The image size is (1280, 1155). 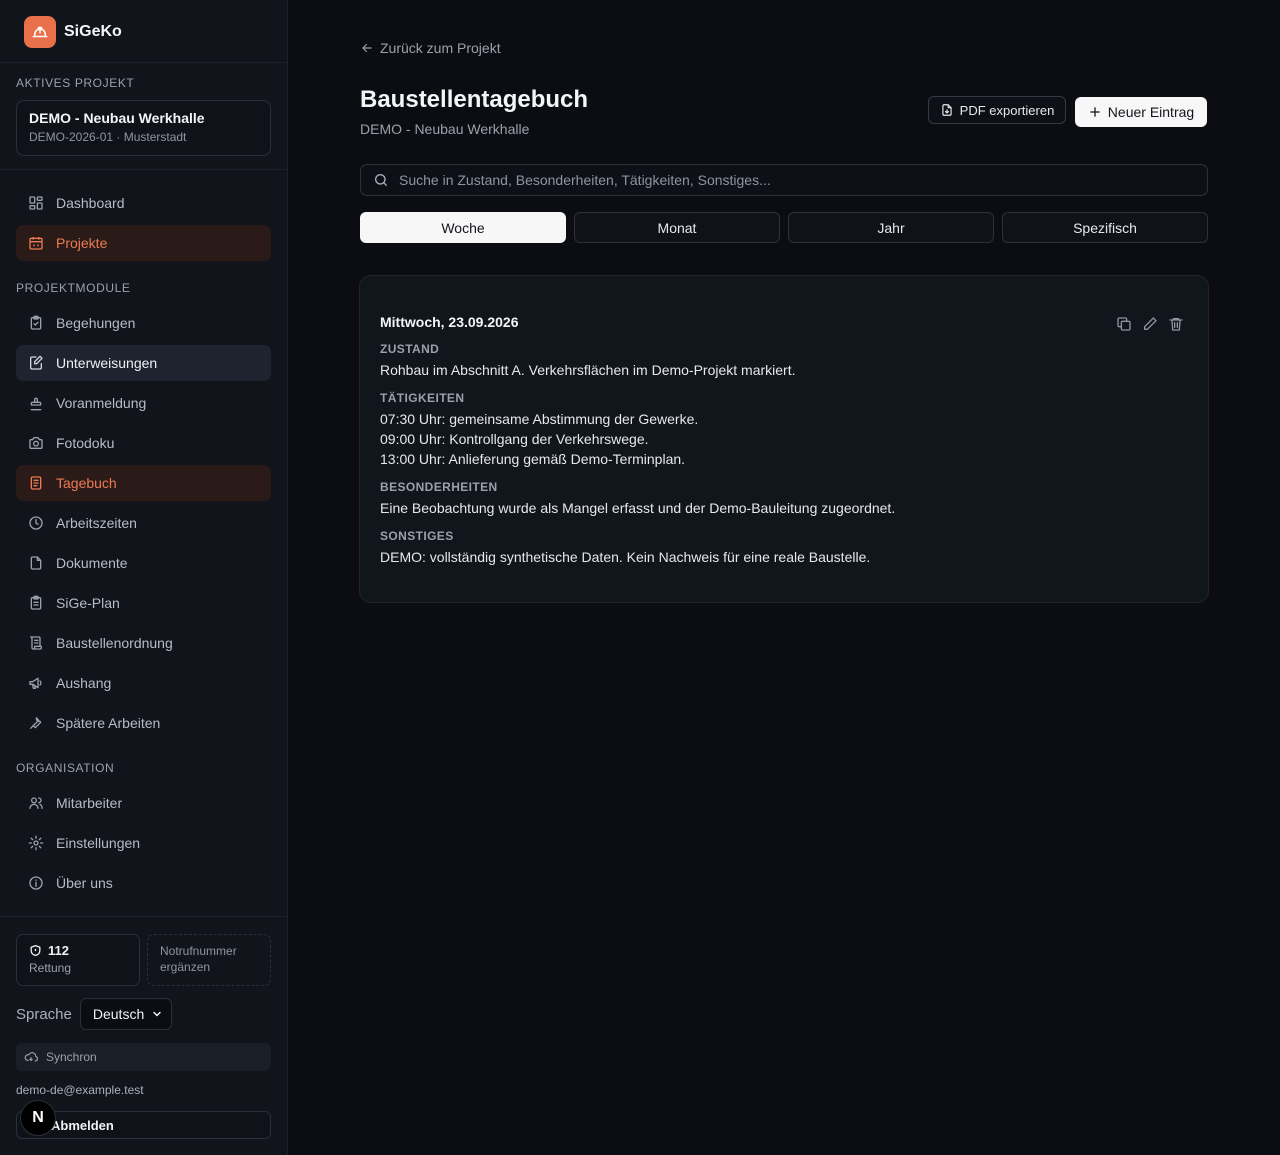 What do you see at coordinates (44, 1014) in the screenshot?
I see `language-label: Sprache` at bounding box center [44, 1014].